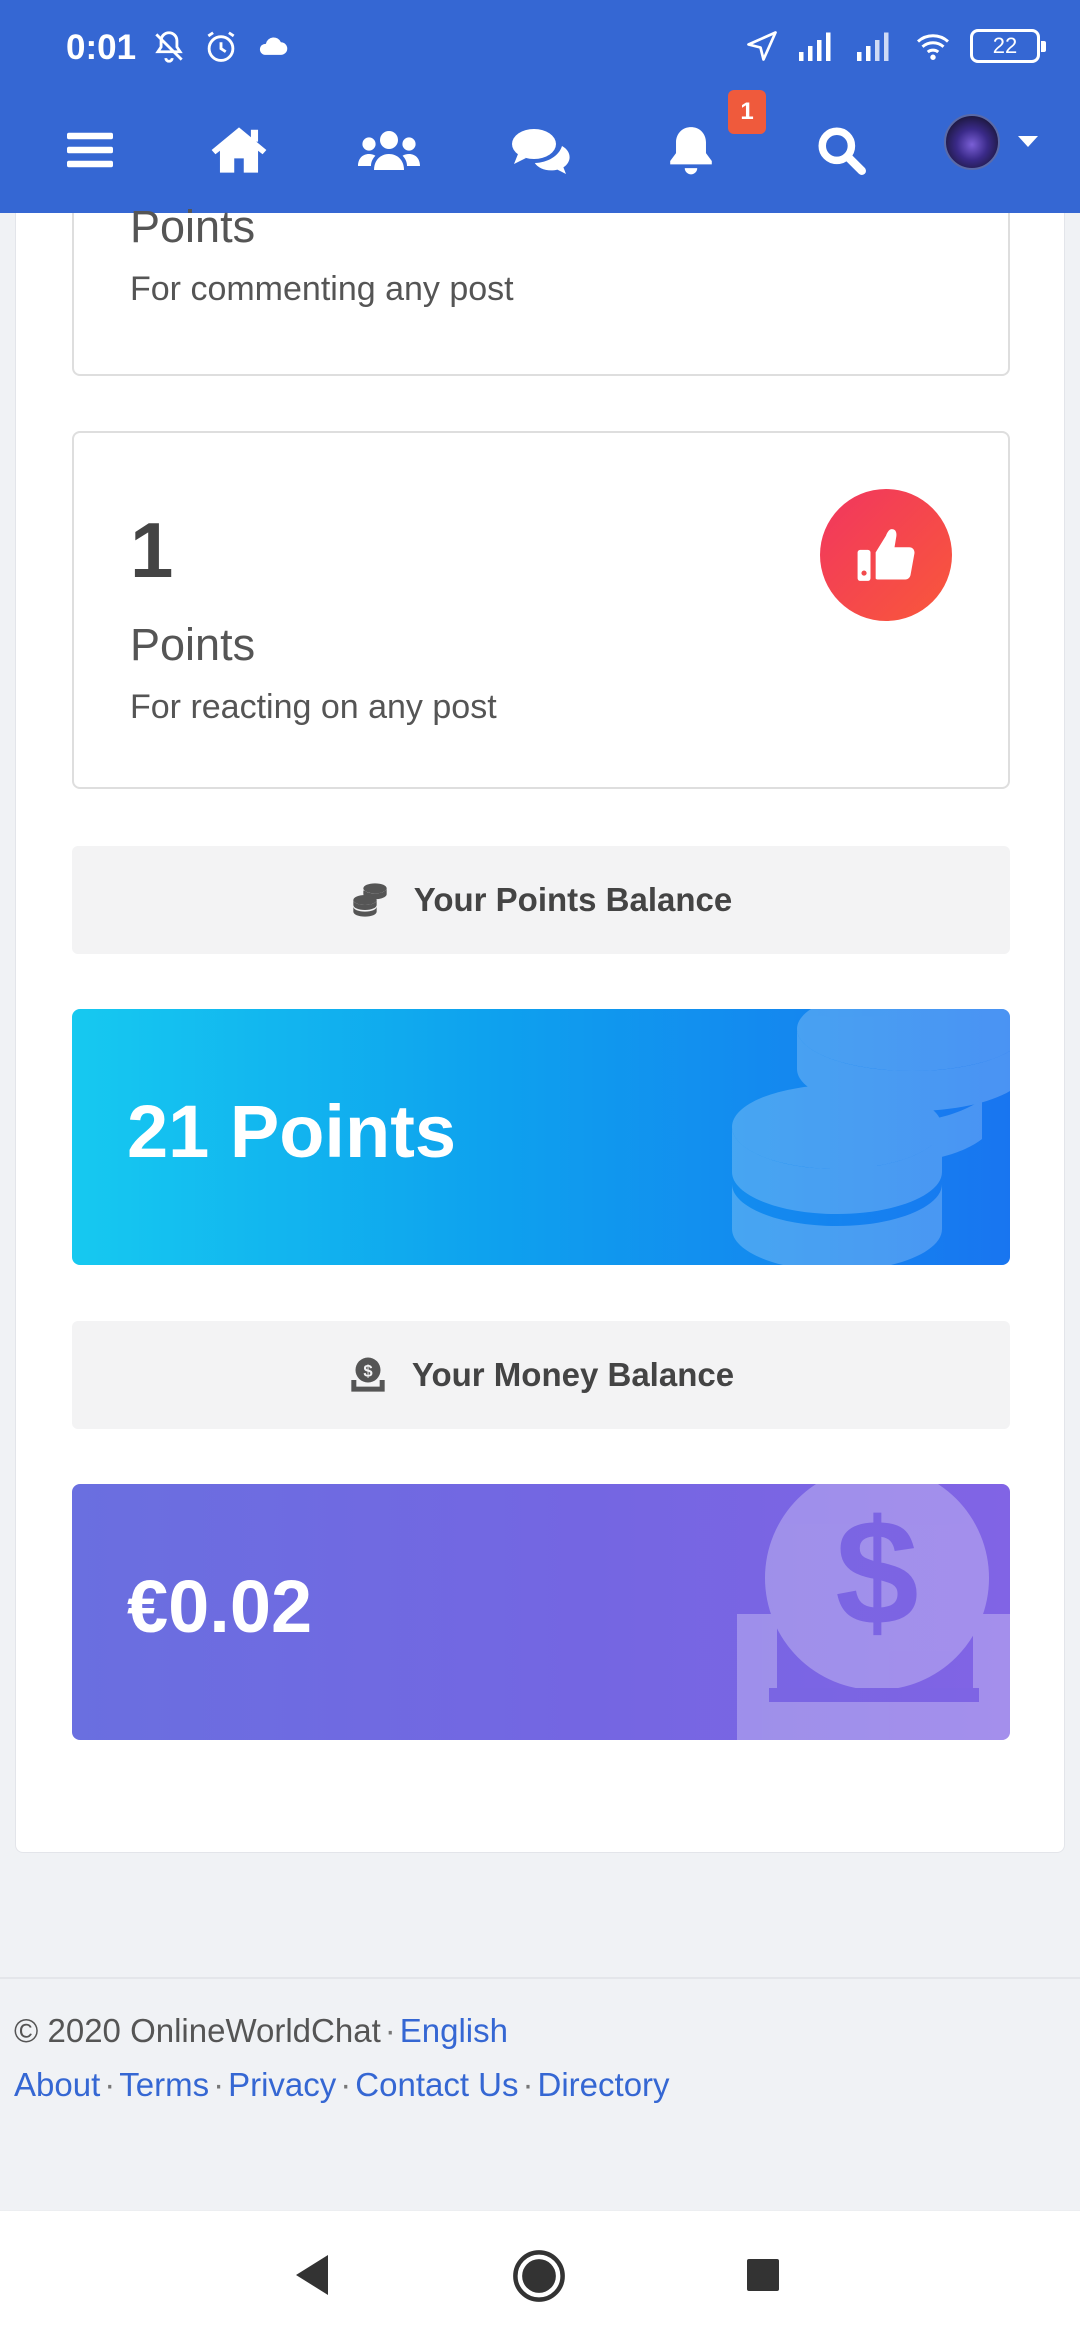 The image size is (1080, 2340). I want to click on chat-icon, so click(541, 151).